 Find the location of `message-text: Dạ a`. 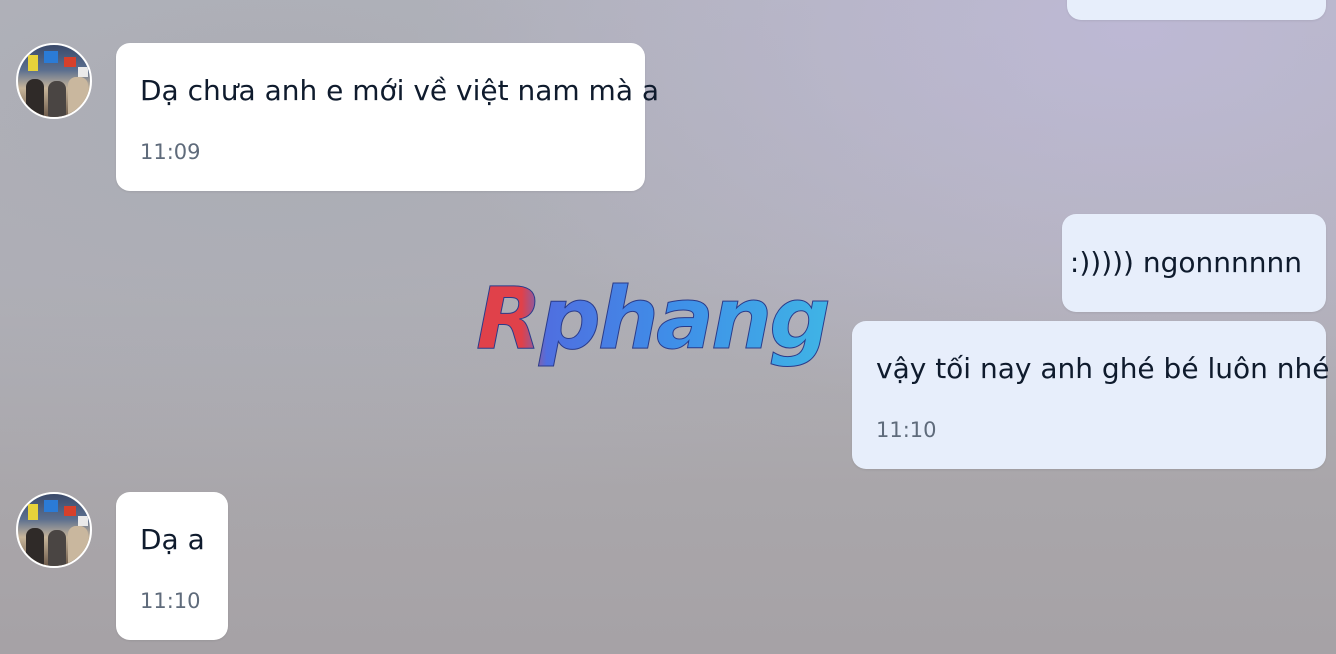

message-text: Dạ a is located at coordinates (172, 539).